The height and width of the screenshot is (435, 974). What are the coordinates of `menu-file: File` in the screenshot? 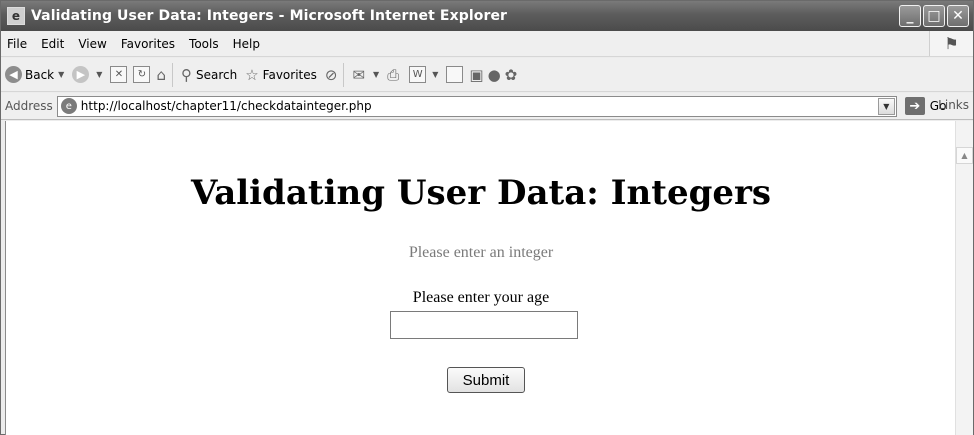 It's located at (17, 44).